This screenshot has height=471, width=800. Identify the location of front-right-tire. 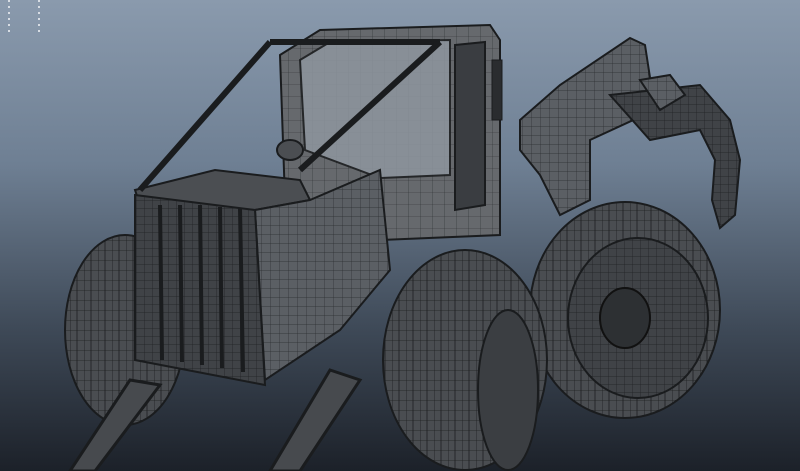
(465, 360).